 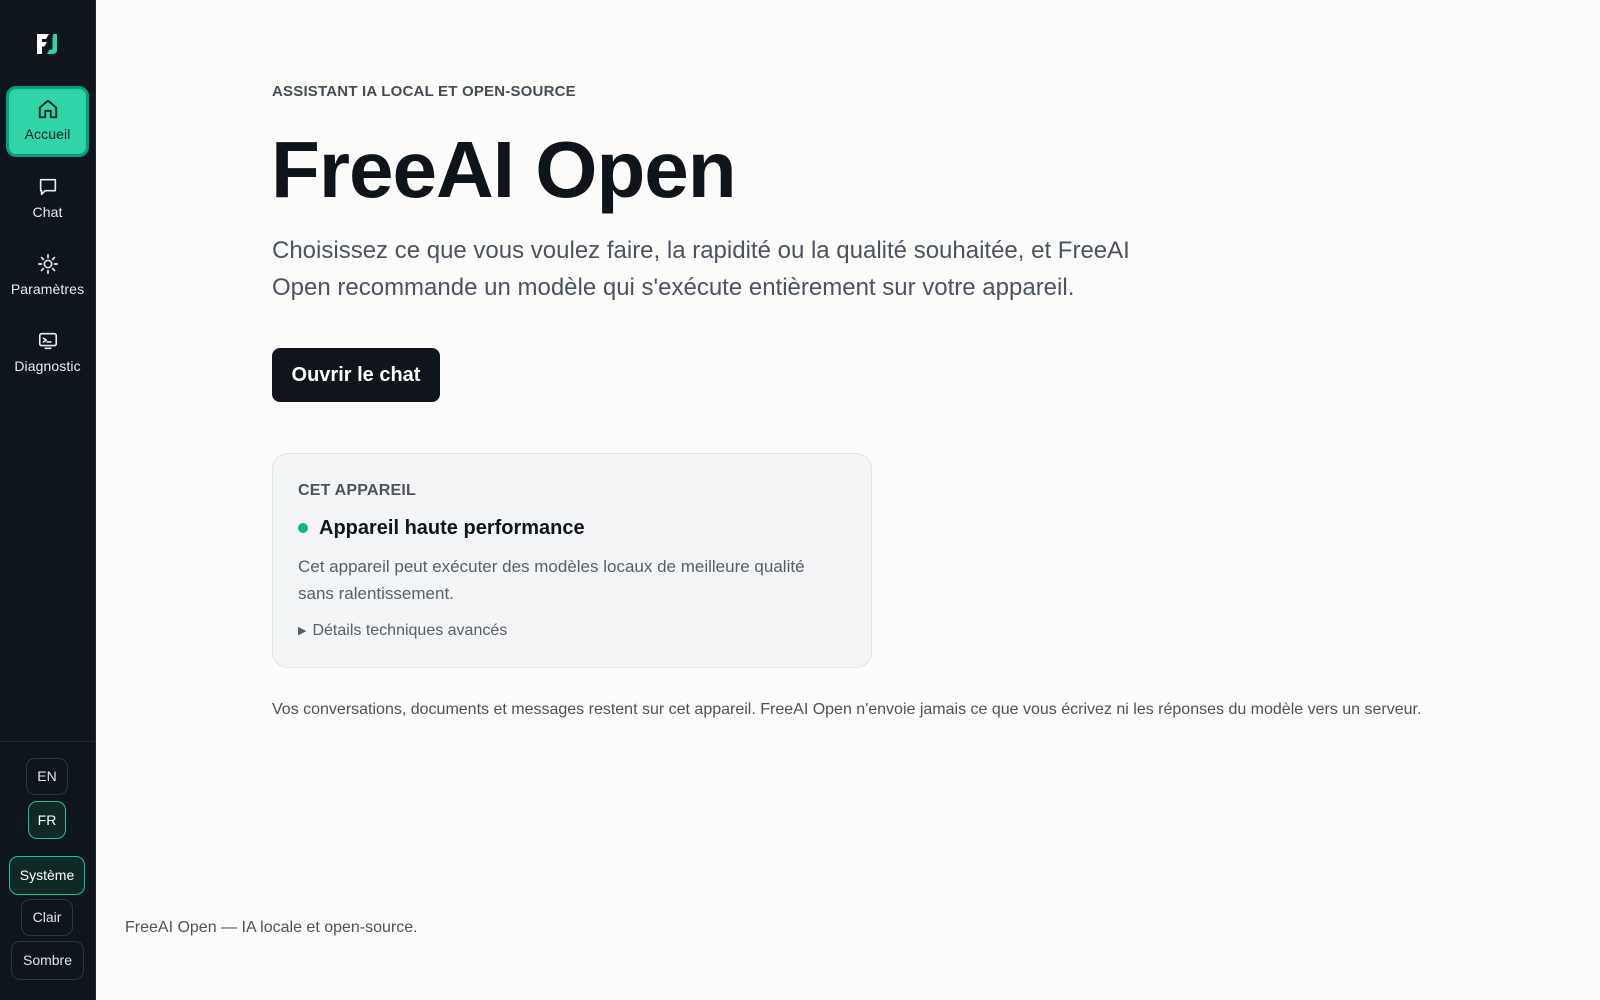 What do you see at coordinates (47, 109) in the screenshot?
I see `home-icon` at bounding box center [47, 109].